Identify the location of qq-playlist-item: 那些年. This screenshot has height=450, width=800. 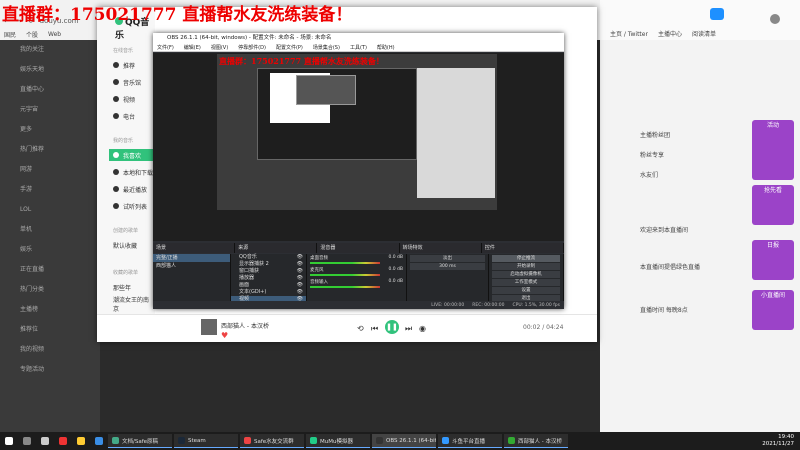
(131, 287).